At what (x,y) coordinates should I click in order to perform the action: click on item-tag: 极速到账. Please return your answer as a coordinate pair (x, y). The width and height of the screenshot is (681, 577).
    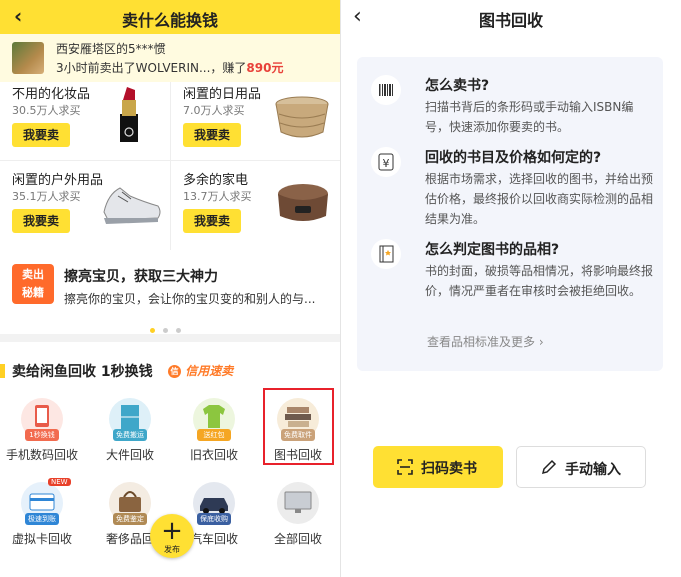
    Looking at the image, I should click on (42, 519).